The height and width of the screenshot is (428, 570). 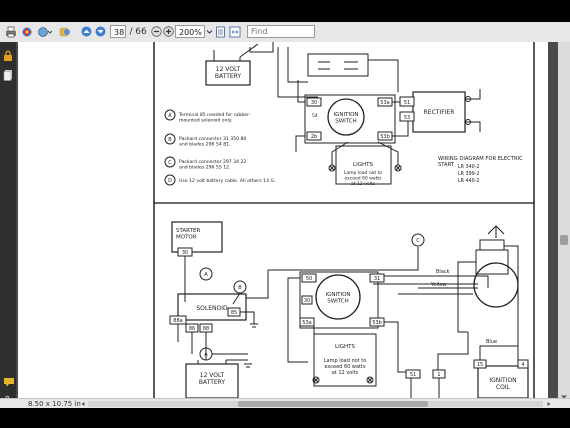 What do you see at coordinates (235, 31) in the screenshot?
I see `fit-width-icon` at bounding box center [235, 31].